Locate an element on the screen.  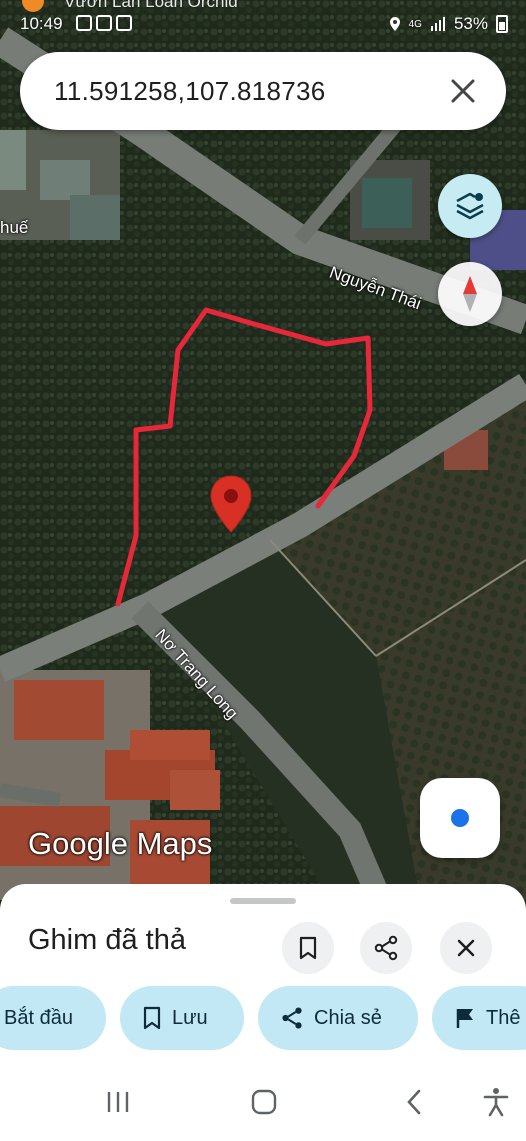
network-type-label: 4G is located at coordinates (415, 24).